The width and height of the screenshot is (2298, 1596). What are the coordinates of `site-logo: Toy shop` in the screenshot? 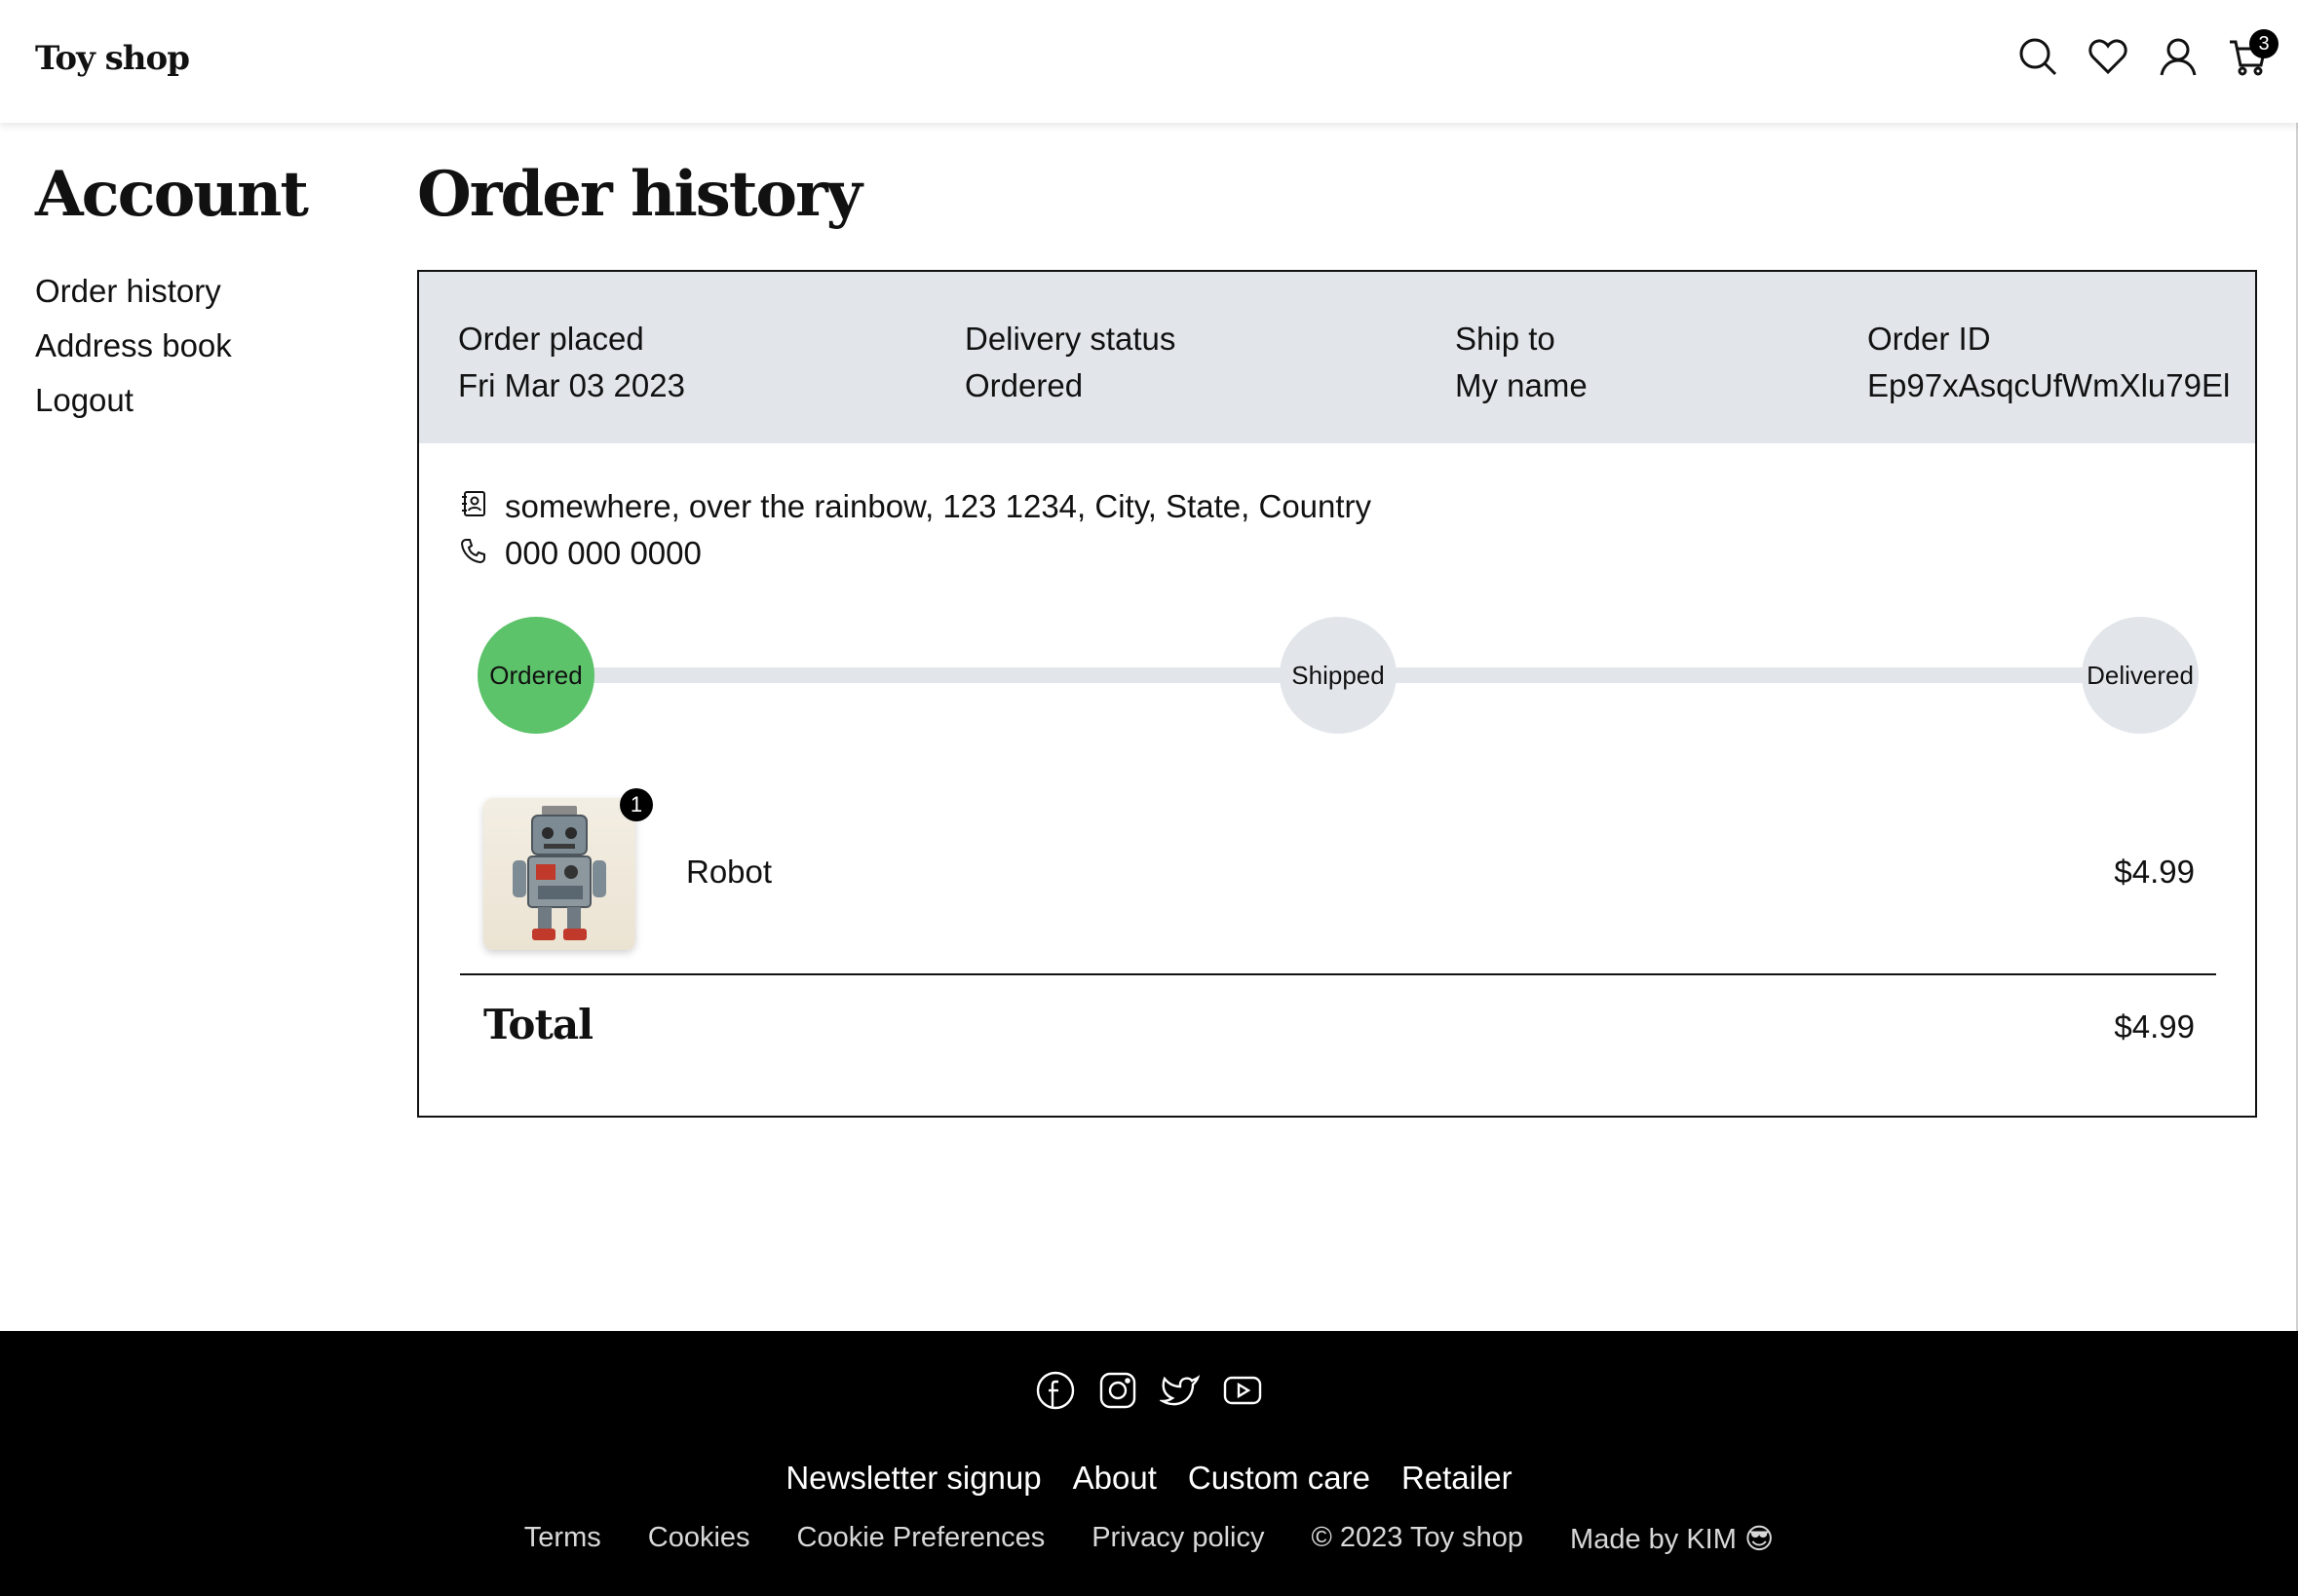 It's located at (112, 59).